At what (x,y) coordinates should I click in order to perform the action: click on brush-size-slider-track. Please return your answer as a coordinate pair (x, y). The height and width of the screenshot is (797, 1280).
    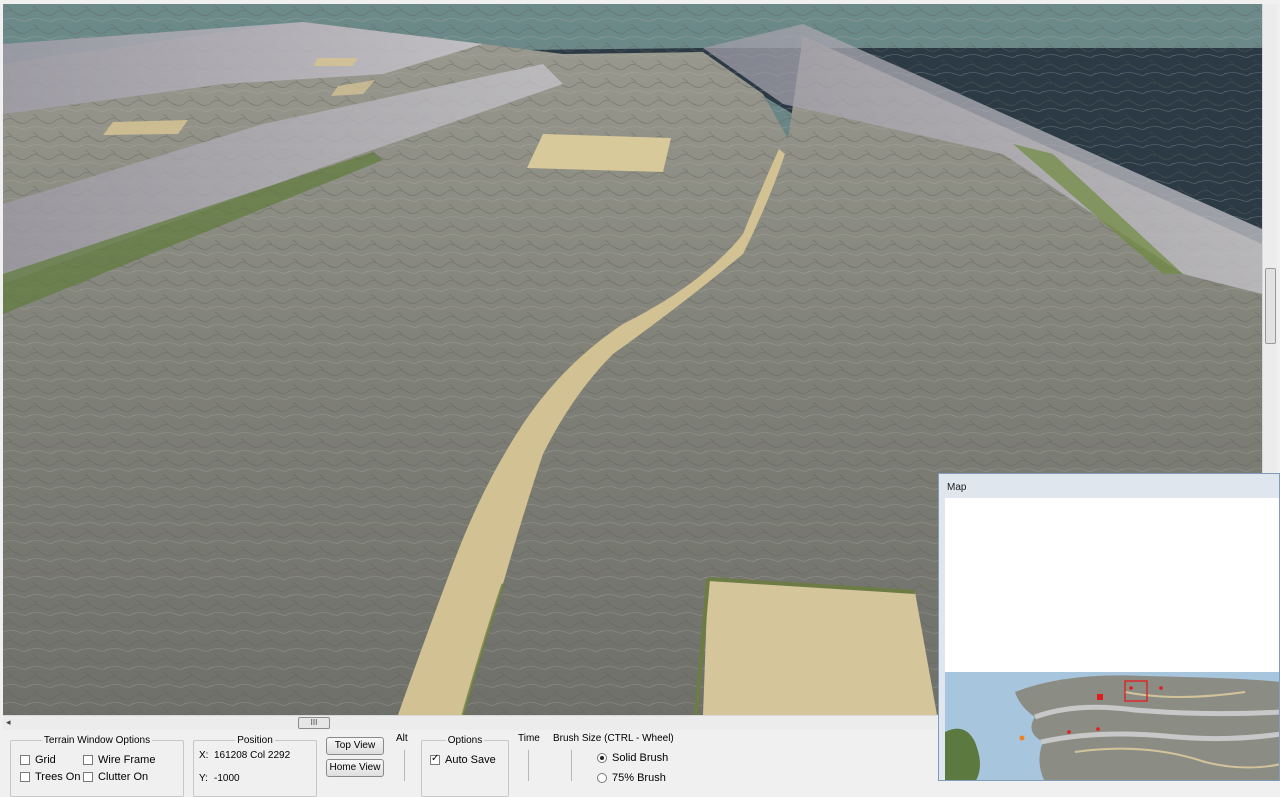
    Looking at the image, I should click on (571, 765).